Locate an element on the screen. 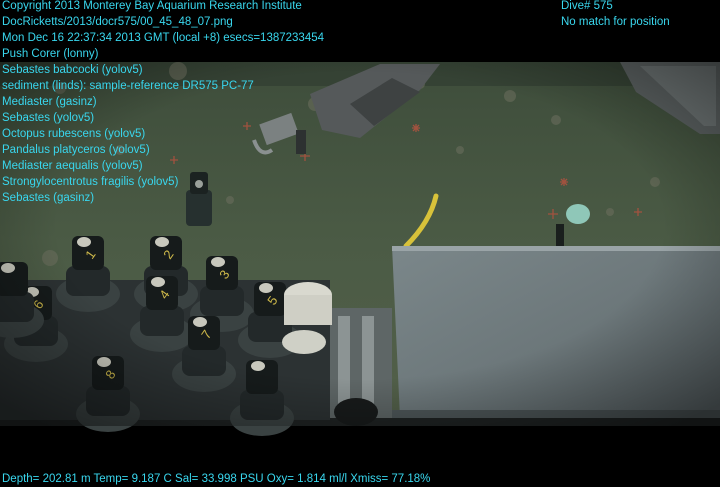 This screenshot has width=720, height=487. overlay-label: Sebastes (yolov5) is located at coordinates (48, 118).